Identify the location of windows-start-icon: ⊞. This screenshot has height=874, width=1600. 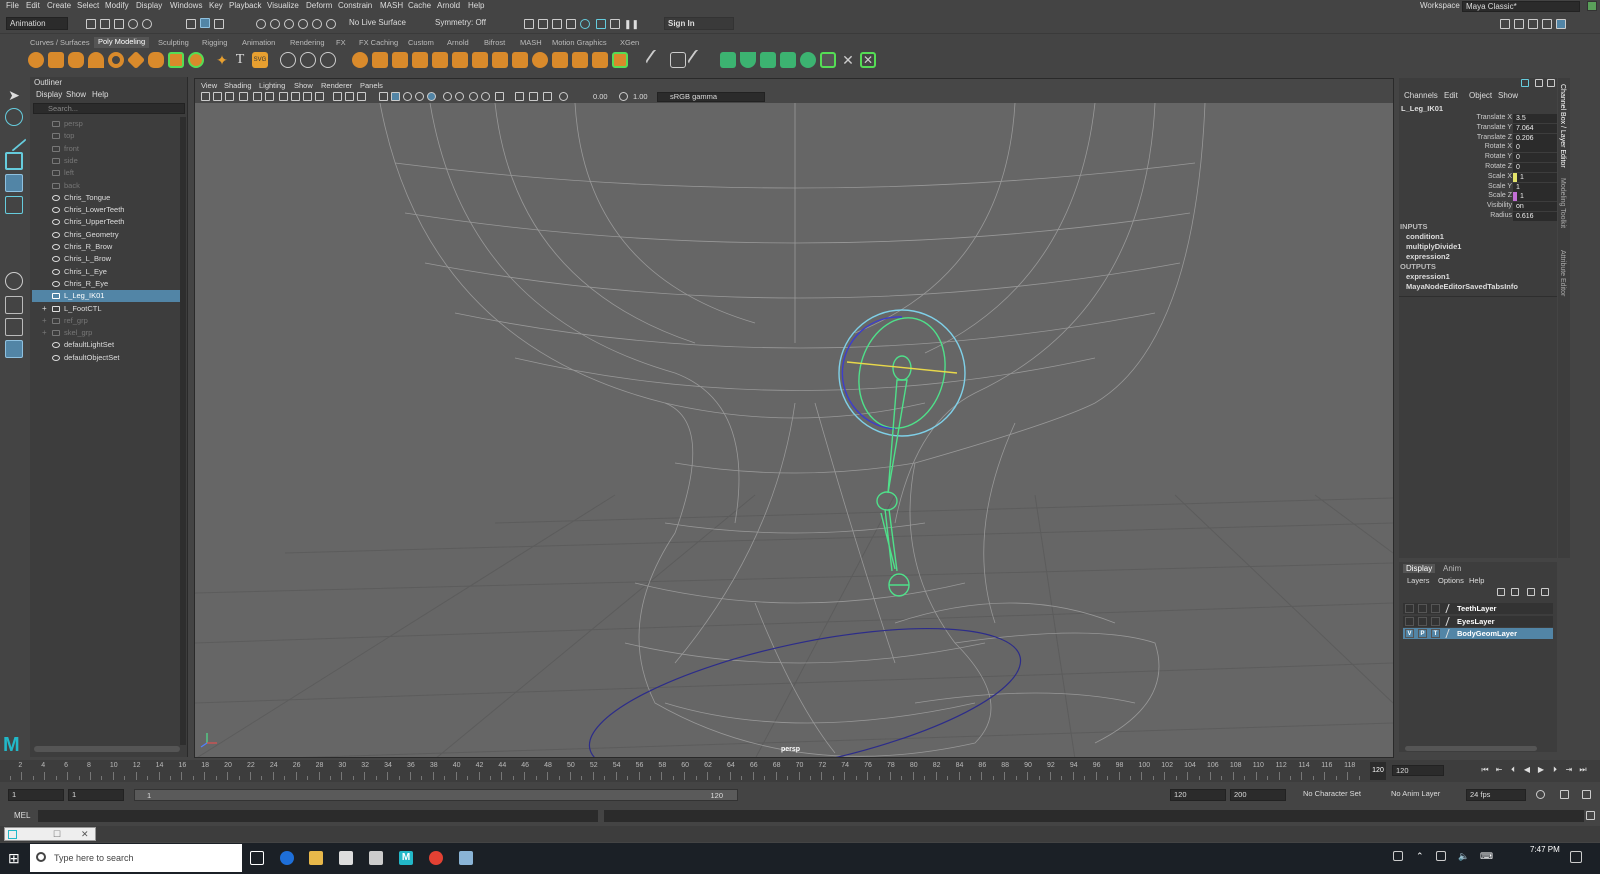
(15, 858).